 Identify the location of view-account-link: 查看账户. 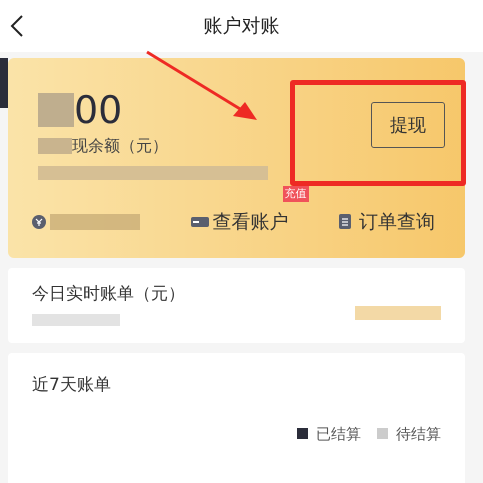
(250, 222).